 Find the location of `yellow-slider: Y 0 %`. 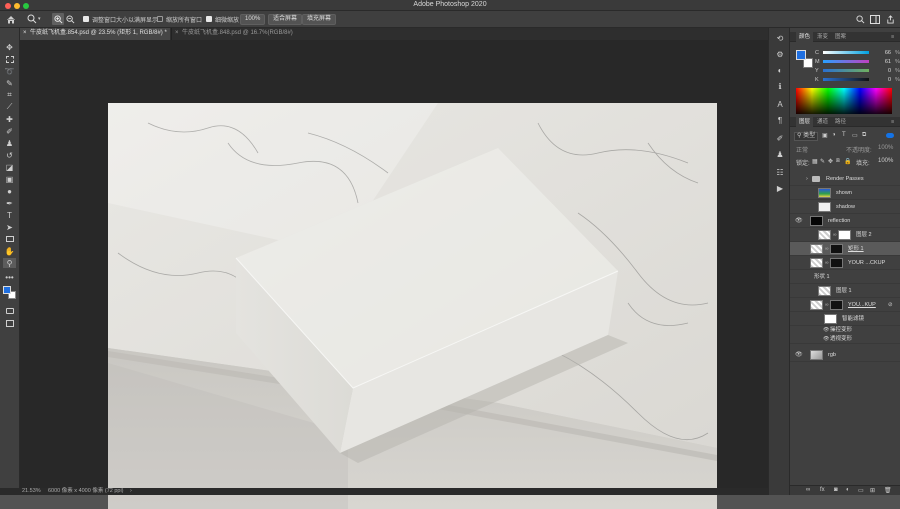

yellow-slider: Y 0 % is located at coordinates (857, 71).